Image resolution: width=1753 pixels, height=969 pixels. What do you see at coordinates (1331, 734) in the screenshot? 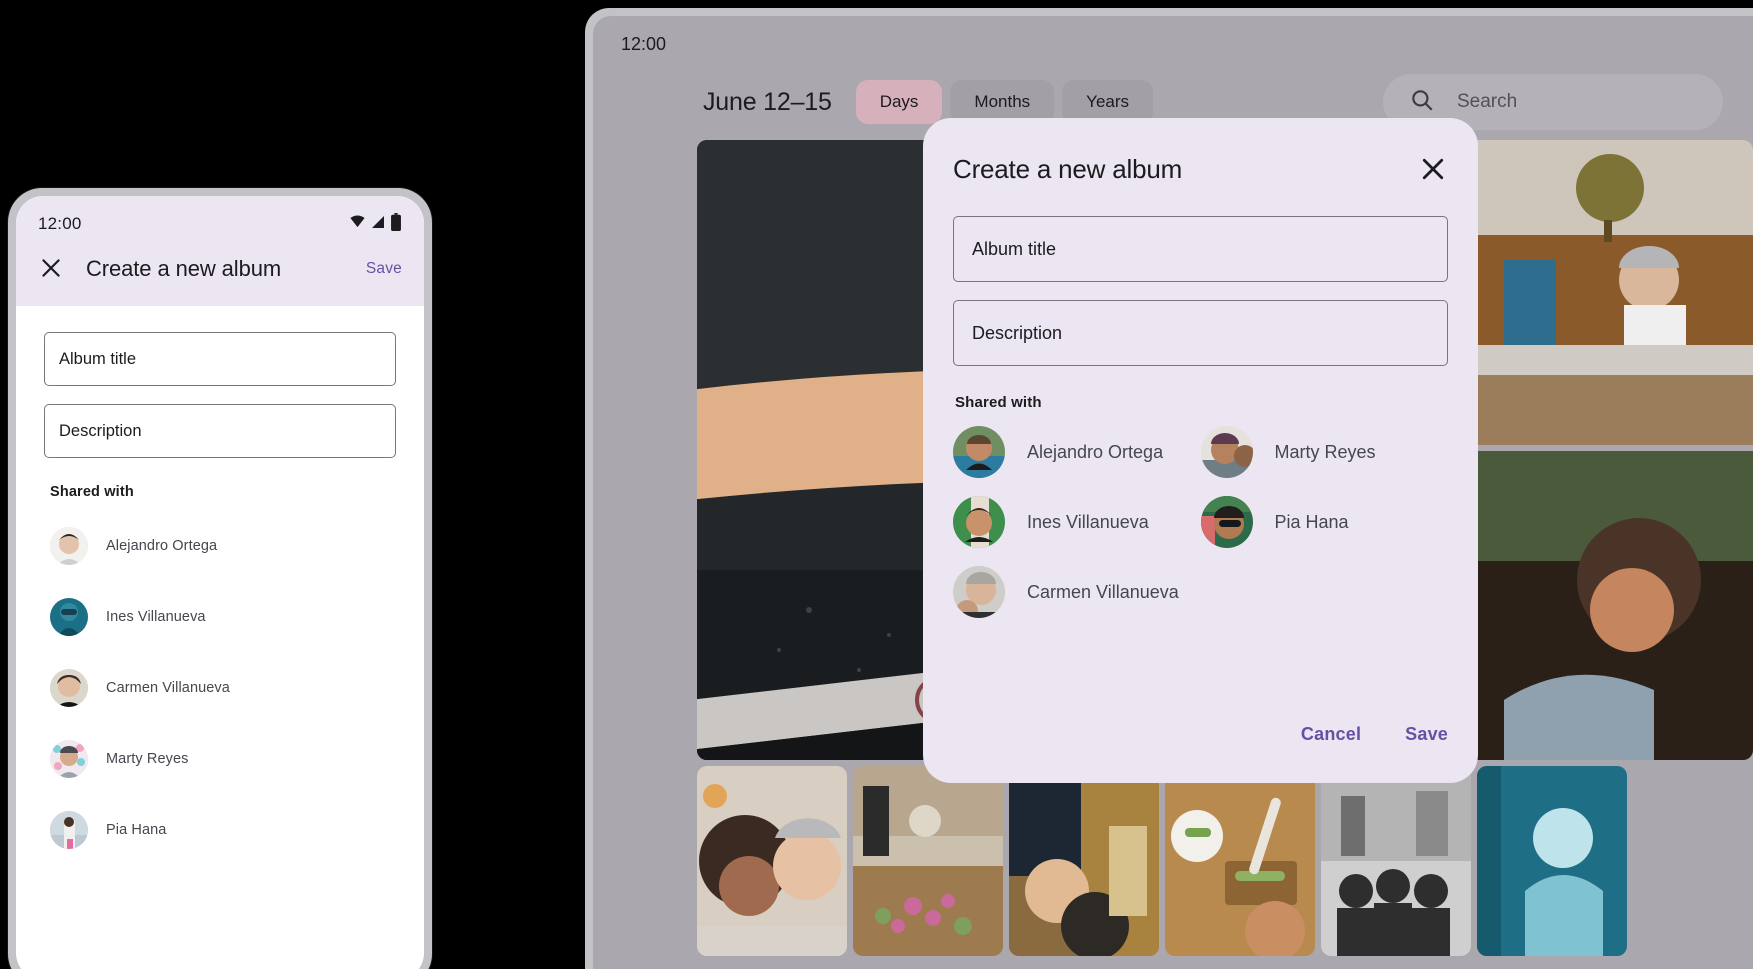
I see `cancel-button: Cancel` at bounding box center [1331, 734].